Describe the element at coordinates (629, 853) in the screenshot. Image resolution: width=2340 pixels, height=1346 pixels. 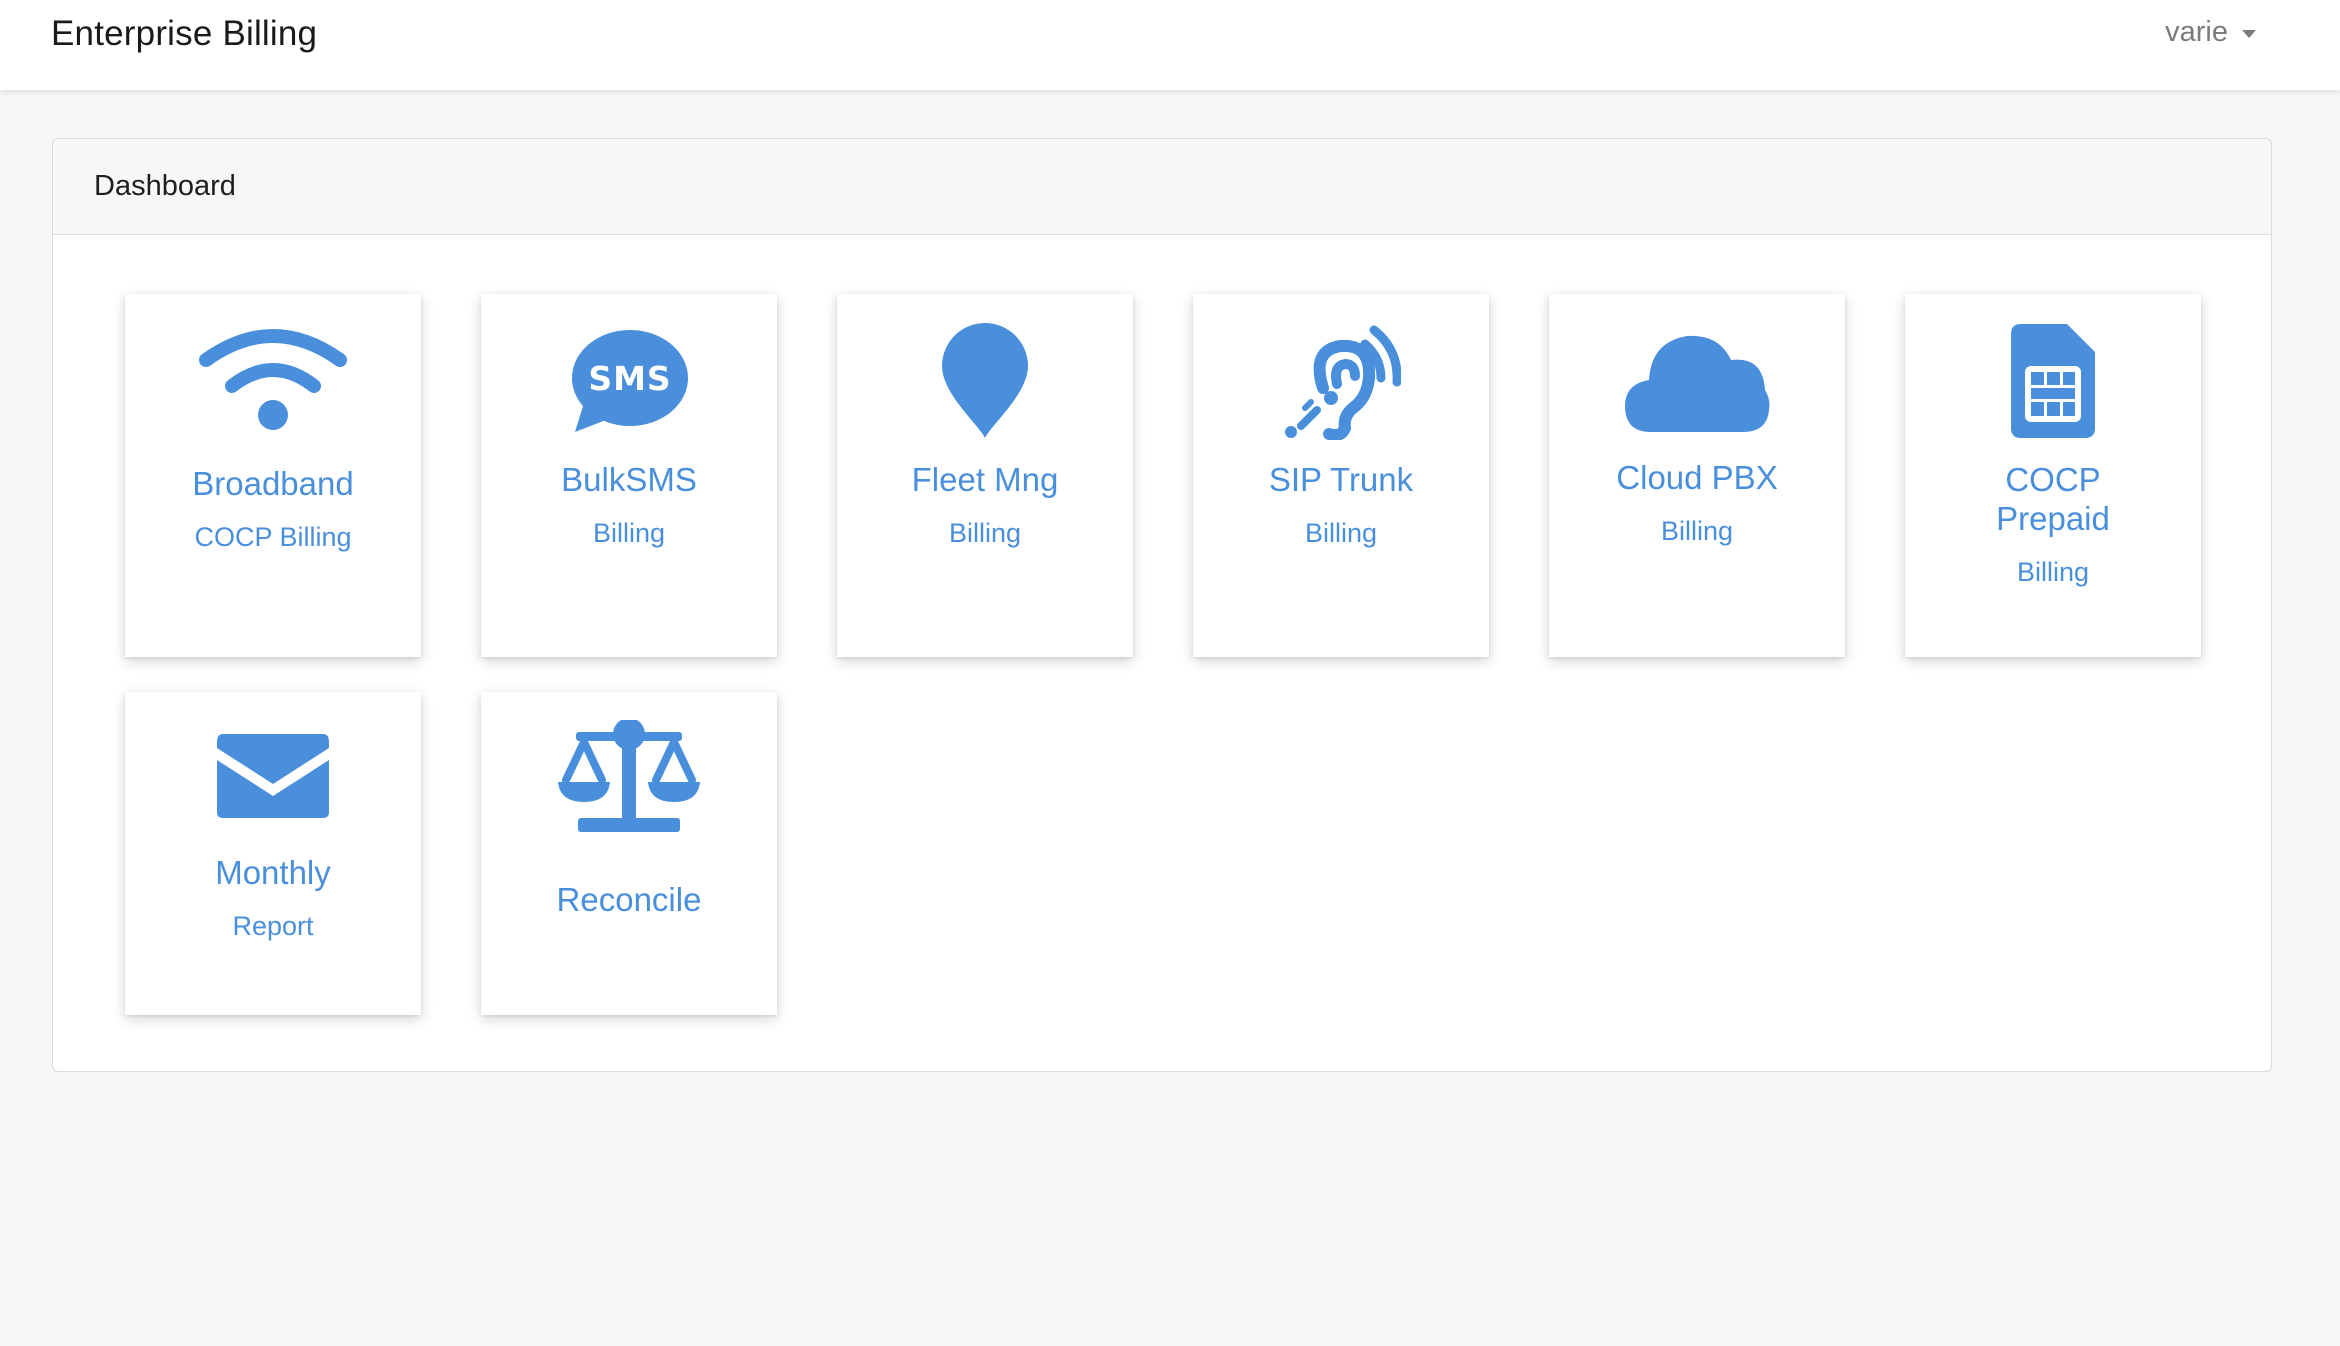
I see `tile-reconcile: Reconcile` at that location.